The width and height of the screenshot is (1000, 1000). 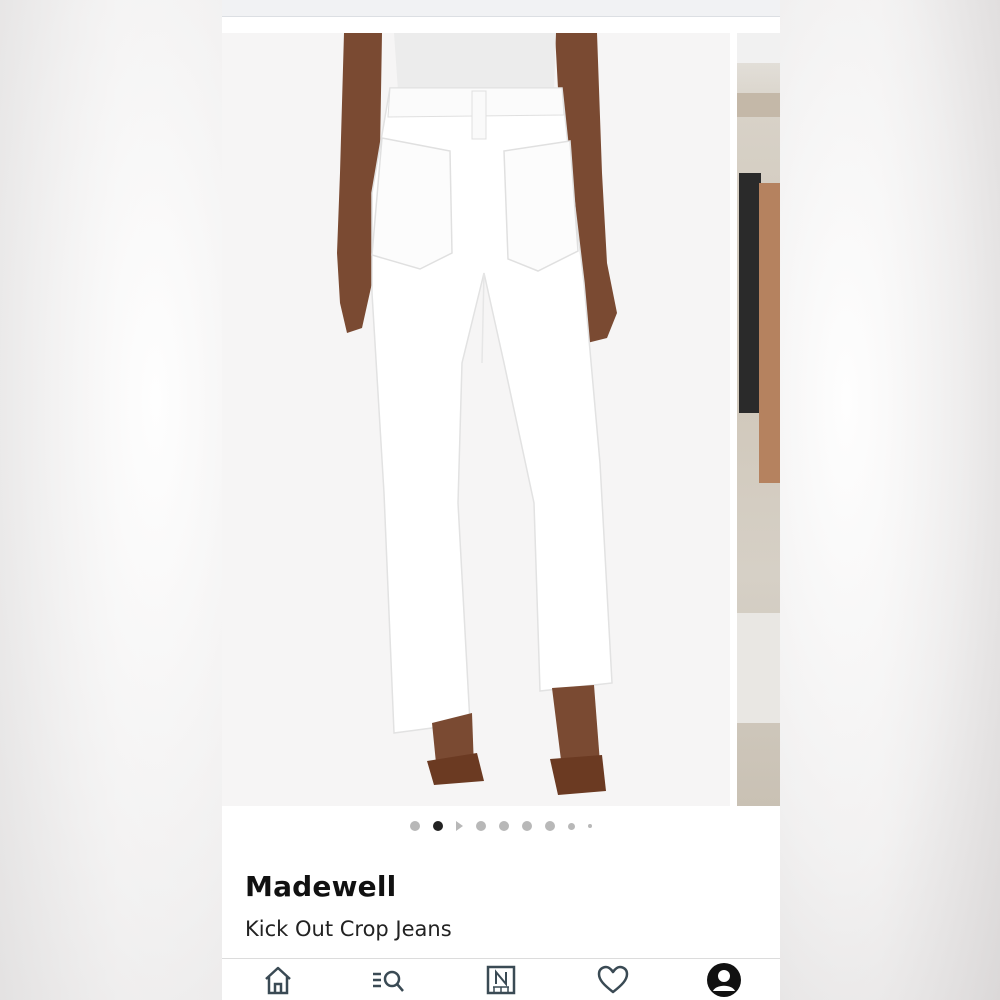 I want to click on home-icon, so click(x=277, y=980).